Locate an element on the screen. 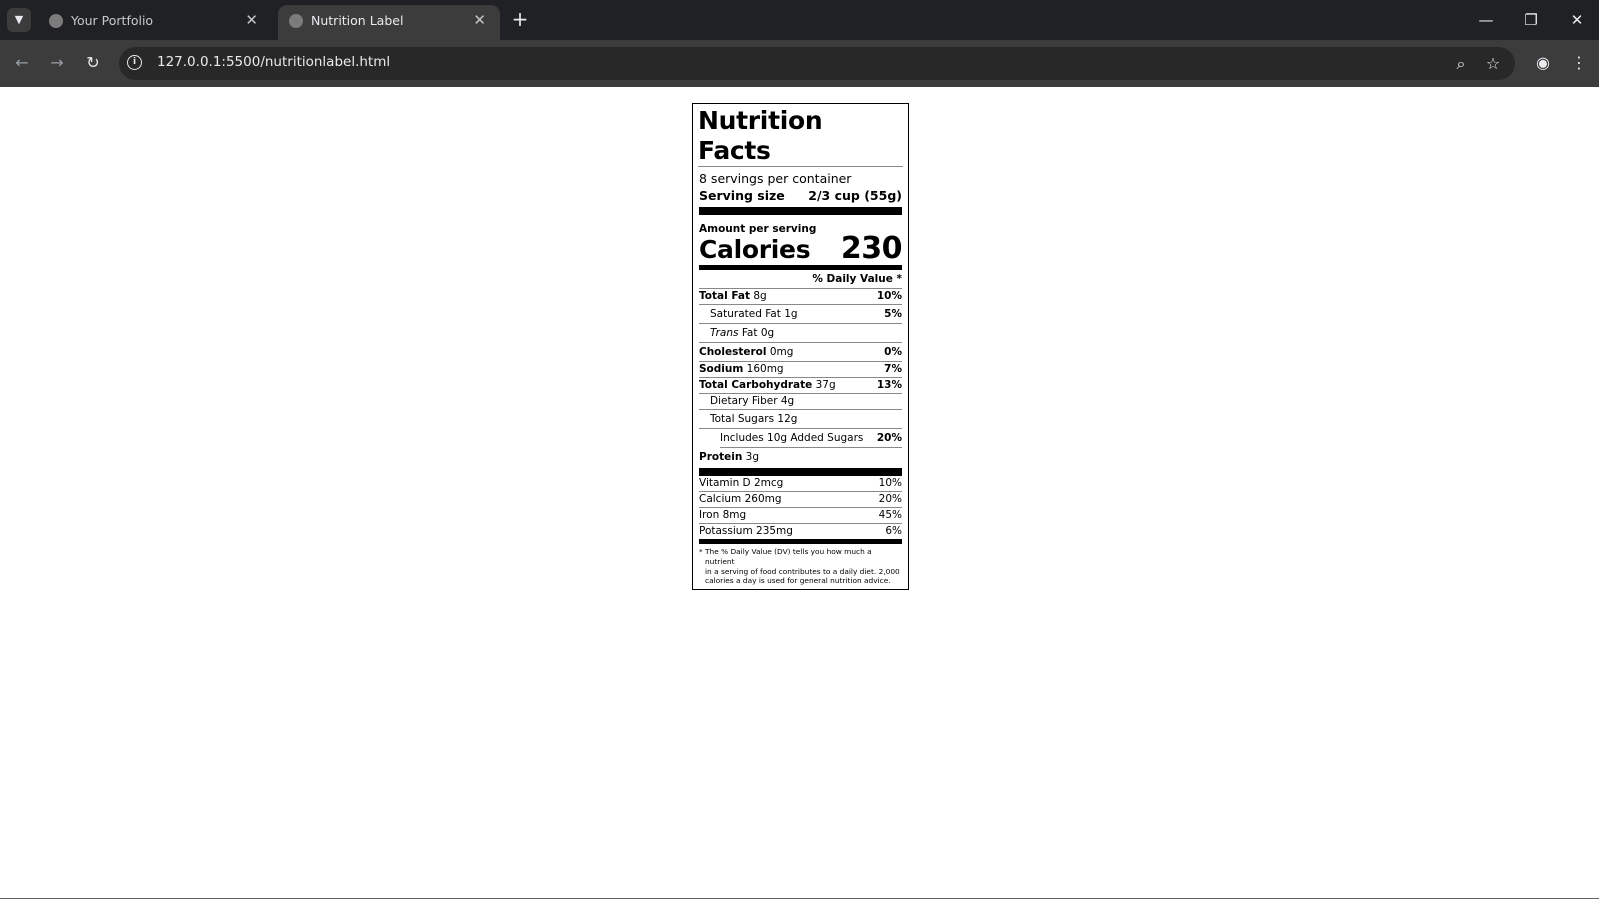  chevron-down-icon: ▼ is located at coordinates (19, 20).